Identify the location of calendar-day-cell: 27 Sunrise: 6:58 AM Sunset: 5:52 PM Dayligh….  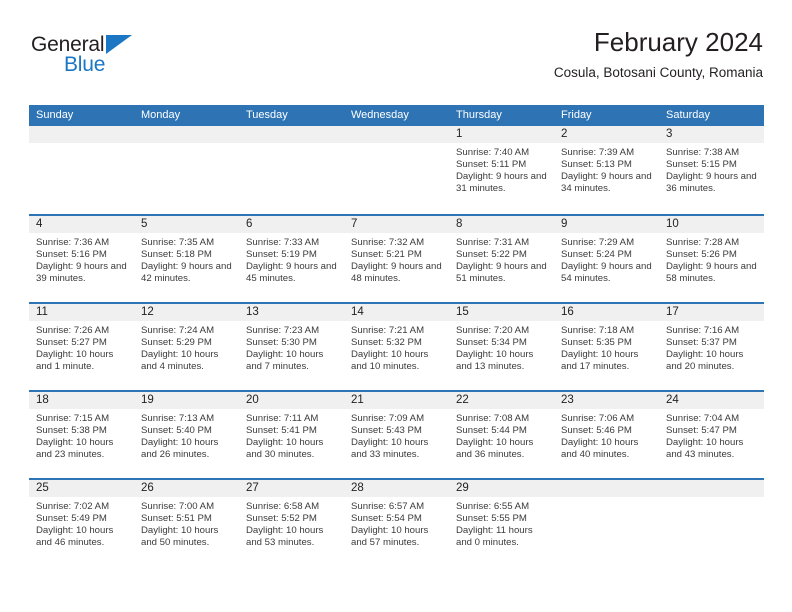
(291, 523).